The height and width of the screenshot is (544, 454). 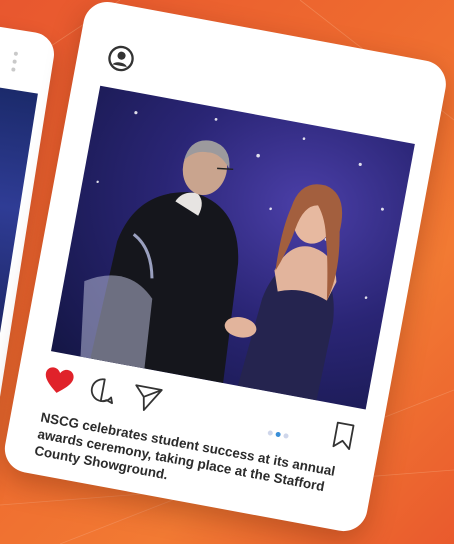 What do you see at coordinates (283, 430) in the screenshot?
I see `carousel-indicator` at bounding box center [283, 430].